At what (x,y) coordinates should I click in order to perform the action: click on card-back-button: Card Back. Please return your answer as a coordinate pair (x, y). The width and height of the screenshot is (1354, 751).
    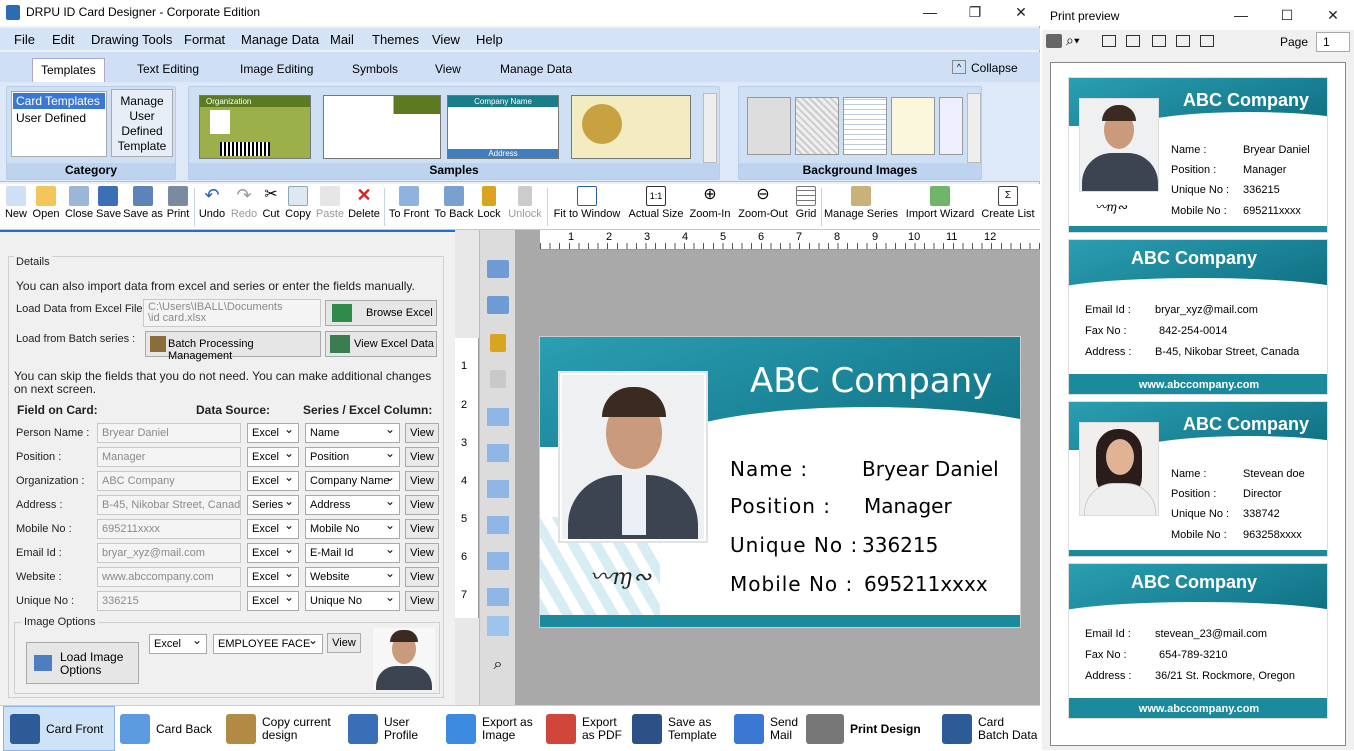
    Looking at the image, I should click on (170, 728).